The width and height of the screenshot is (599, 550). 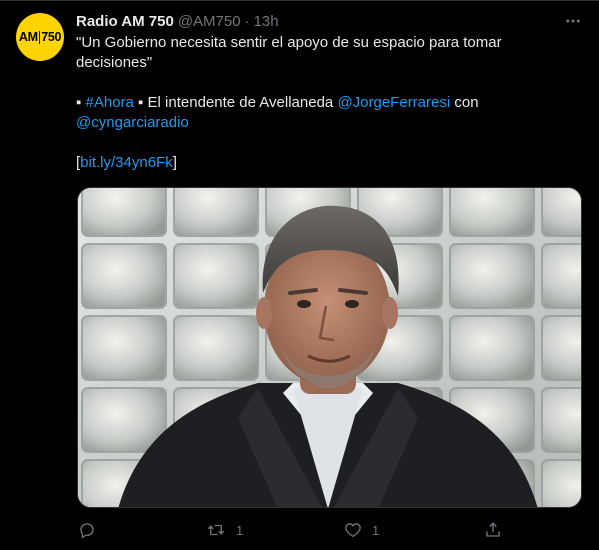 I want to click on logo-text-left: AM, so click(x=28, y=37).